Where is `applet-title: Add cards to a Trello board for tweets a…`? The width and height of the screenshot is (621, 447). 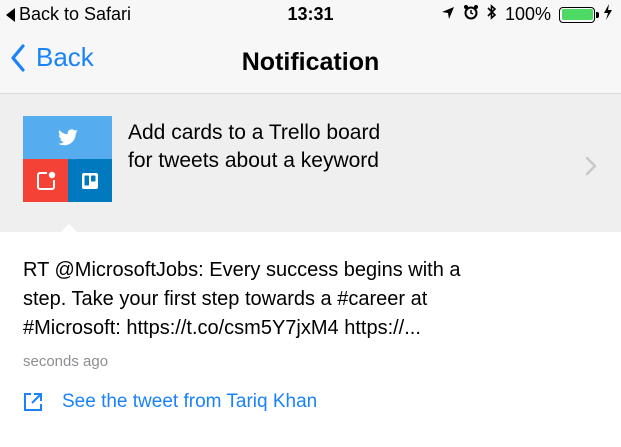
applet-title: Add cards to a Trello board for tweets a… is located at coordinates (328, 147).